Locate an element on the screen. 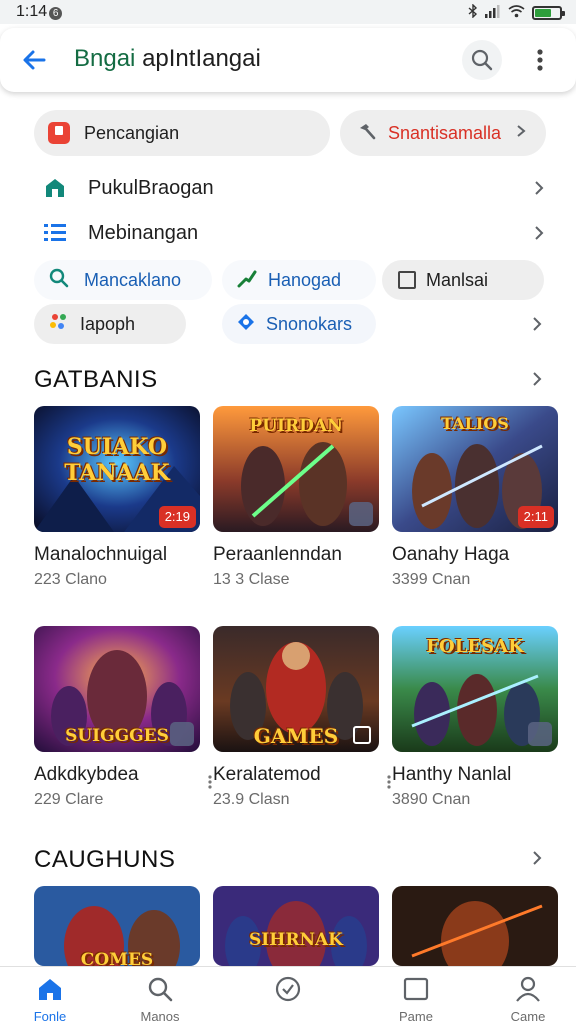 Image resolution: width=576 pixels, height=1024 pixels. game-thumbnail: PUIRDAN is located at coordinates (296, 469).